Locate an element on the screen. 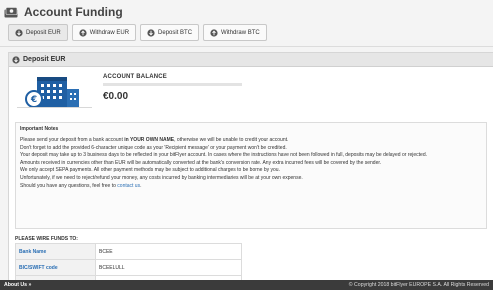 The height and width of the screenshot is (290, 493). tab-deposit-eur: Deposit EUR is located at coordinates (38, 32).